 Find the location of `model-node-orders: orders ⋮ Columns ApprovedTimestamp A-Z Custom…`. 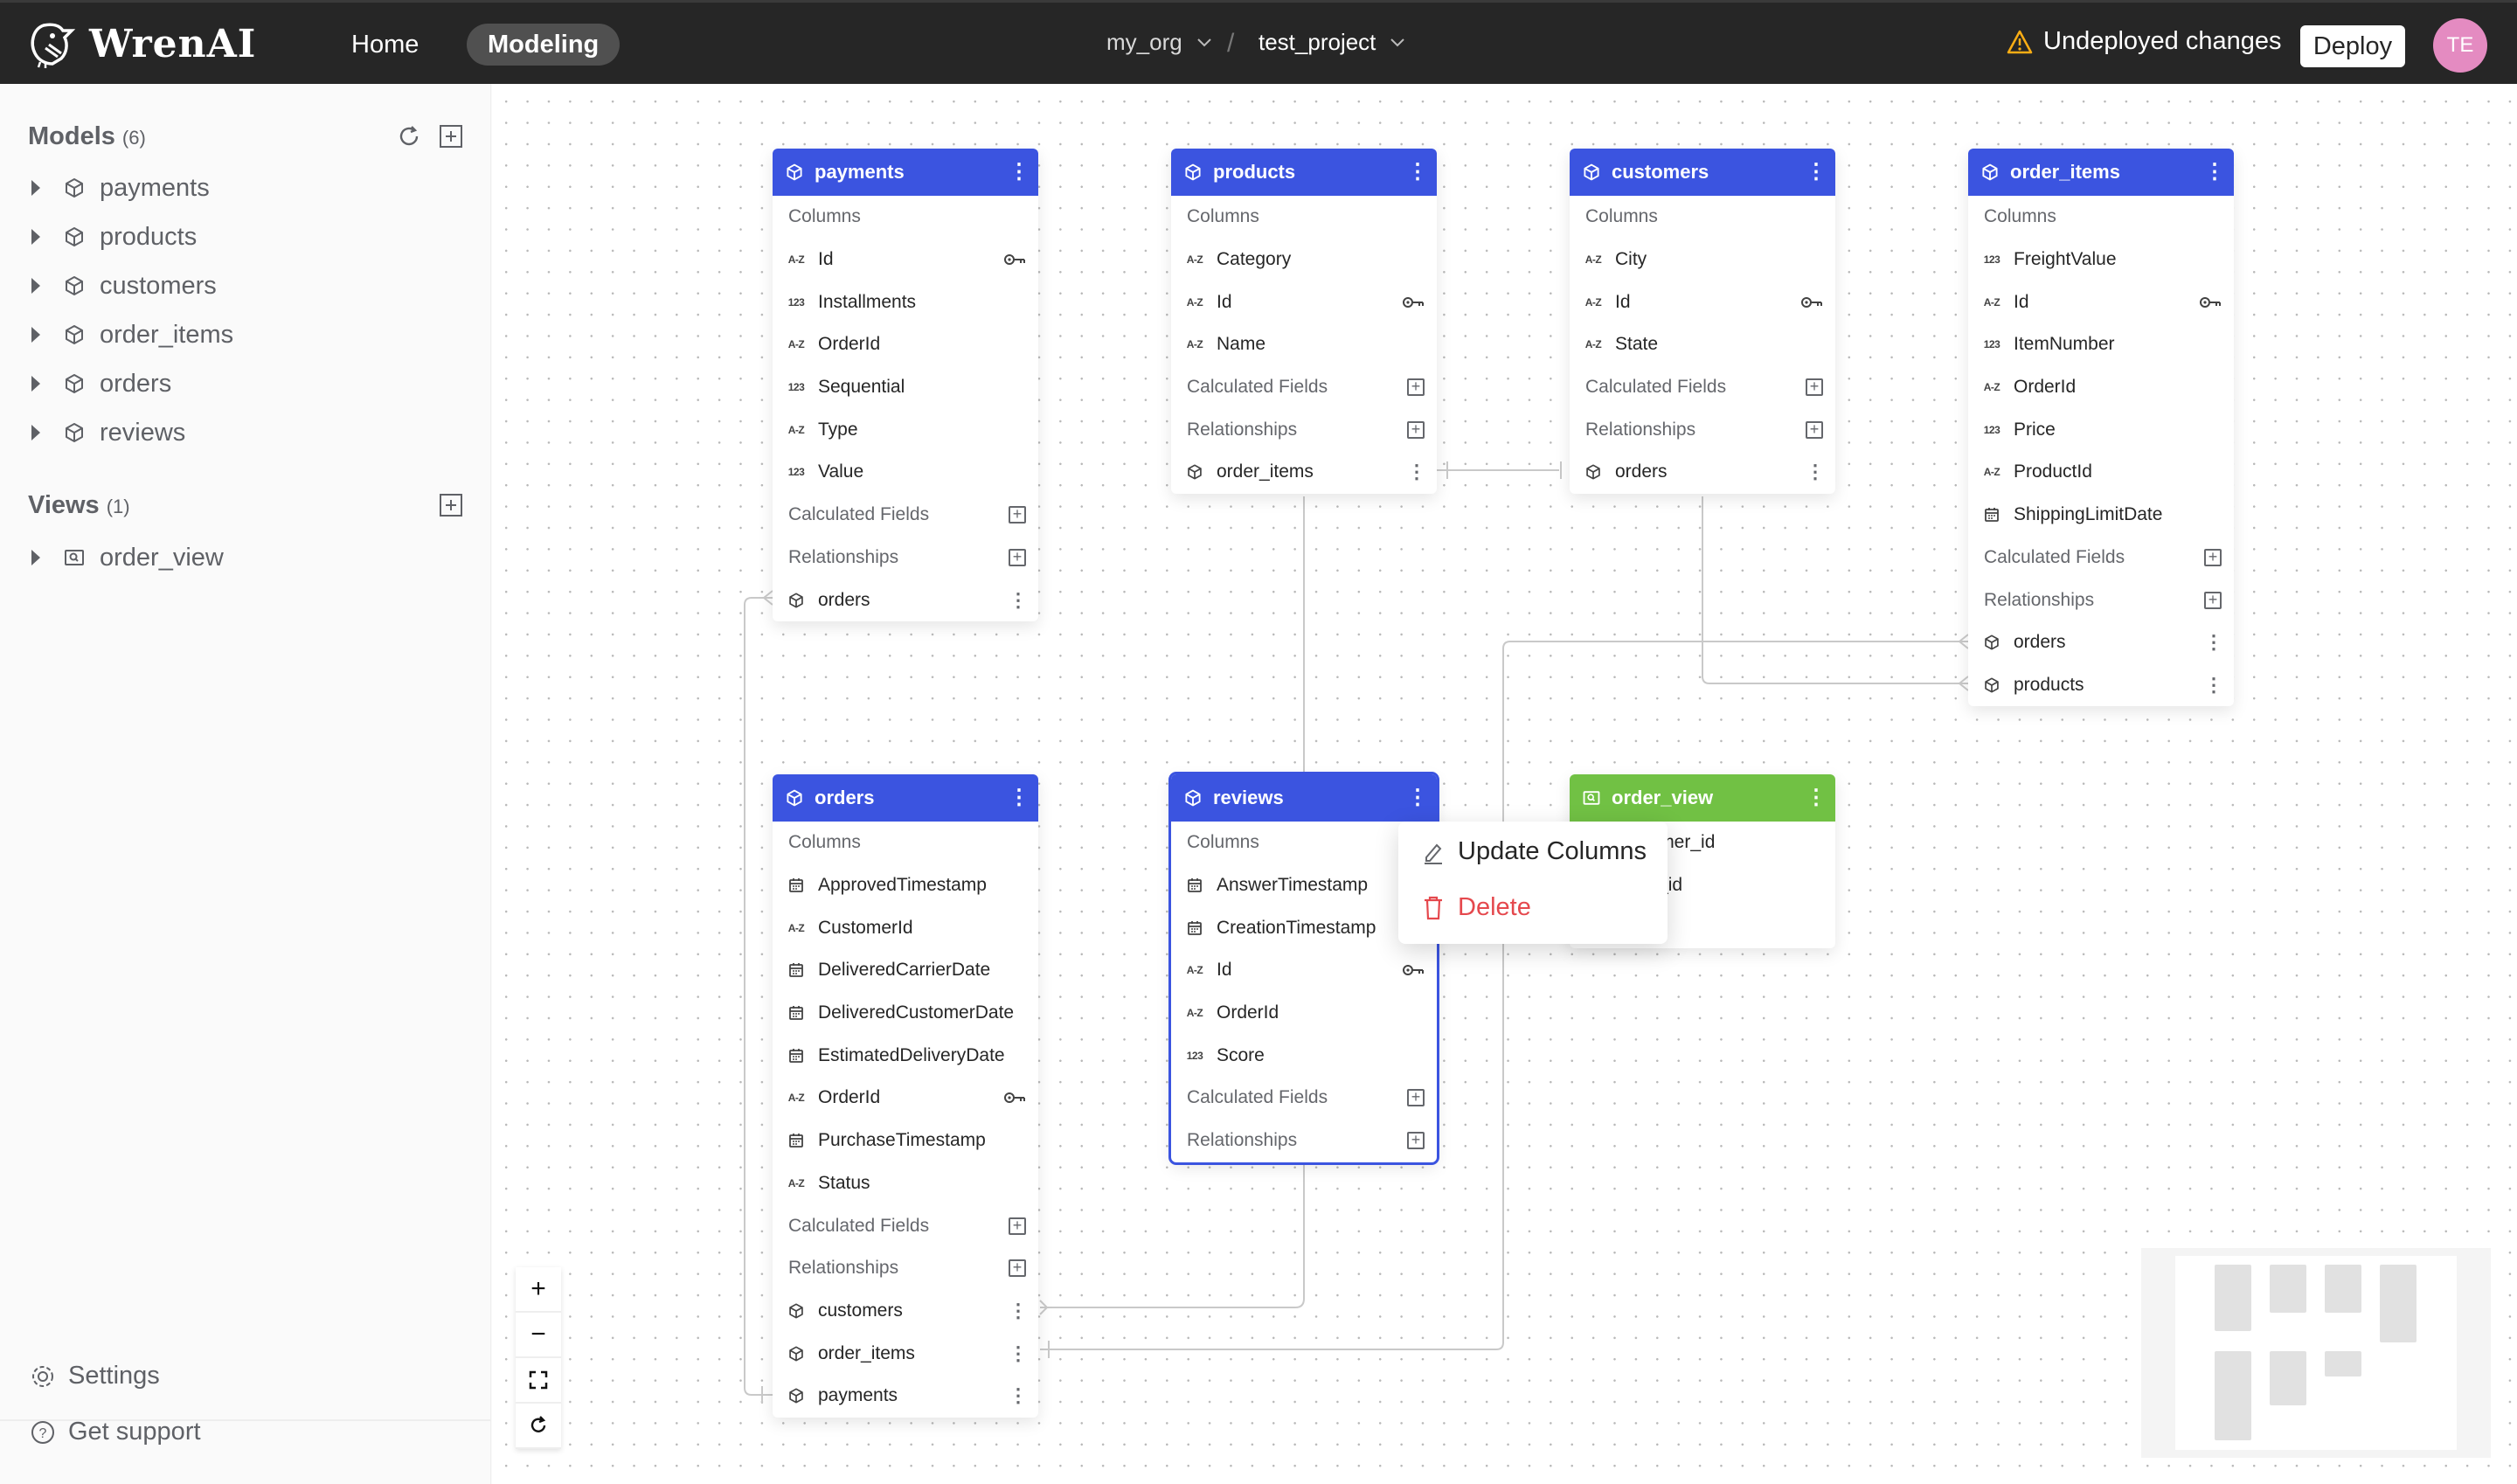

model-node-orders: orders ⋮ Columns ApprovedTimestamp A-Z Custom… is located at coordinates (905, 1096).